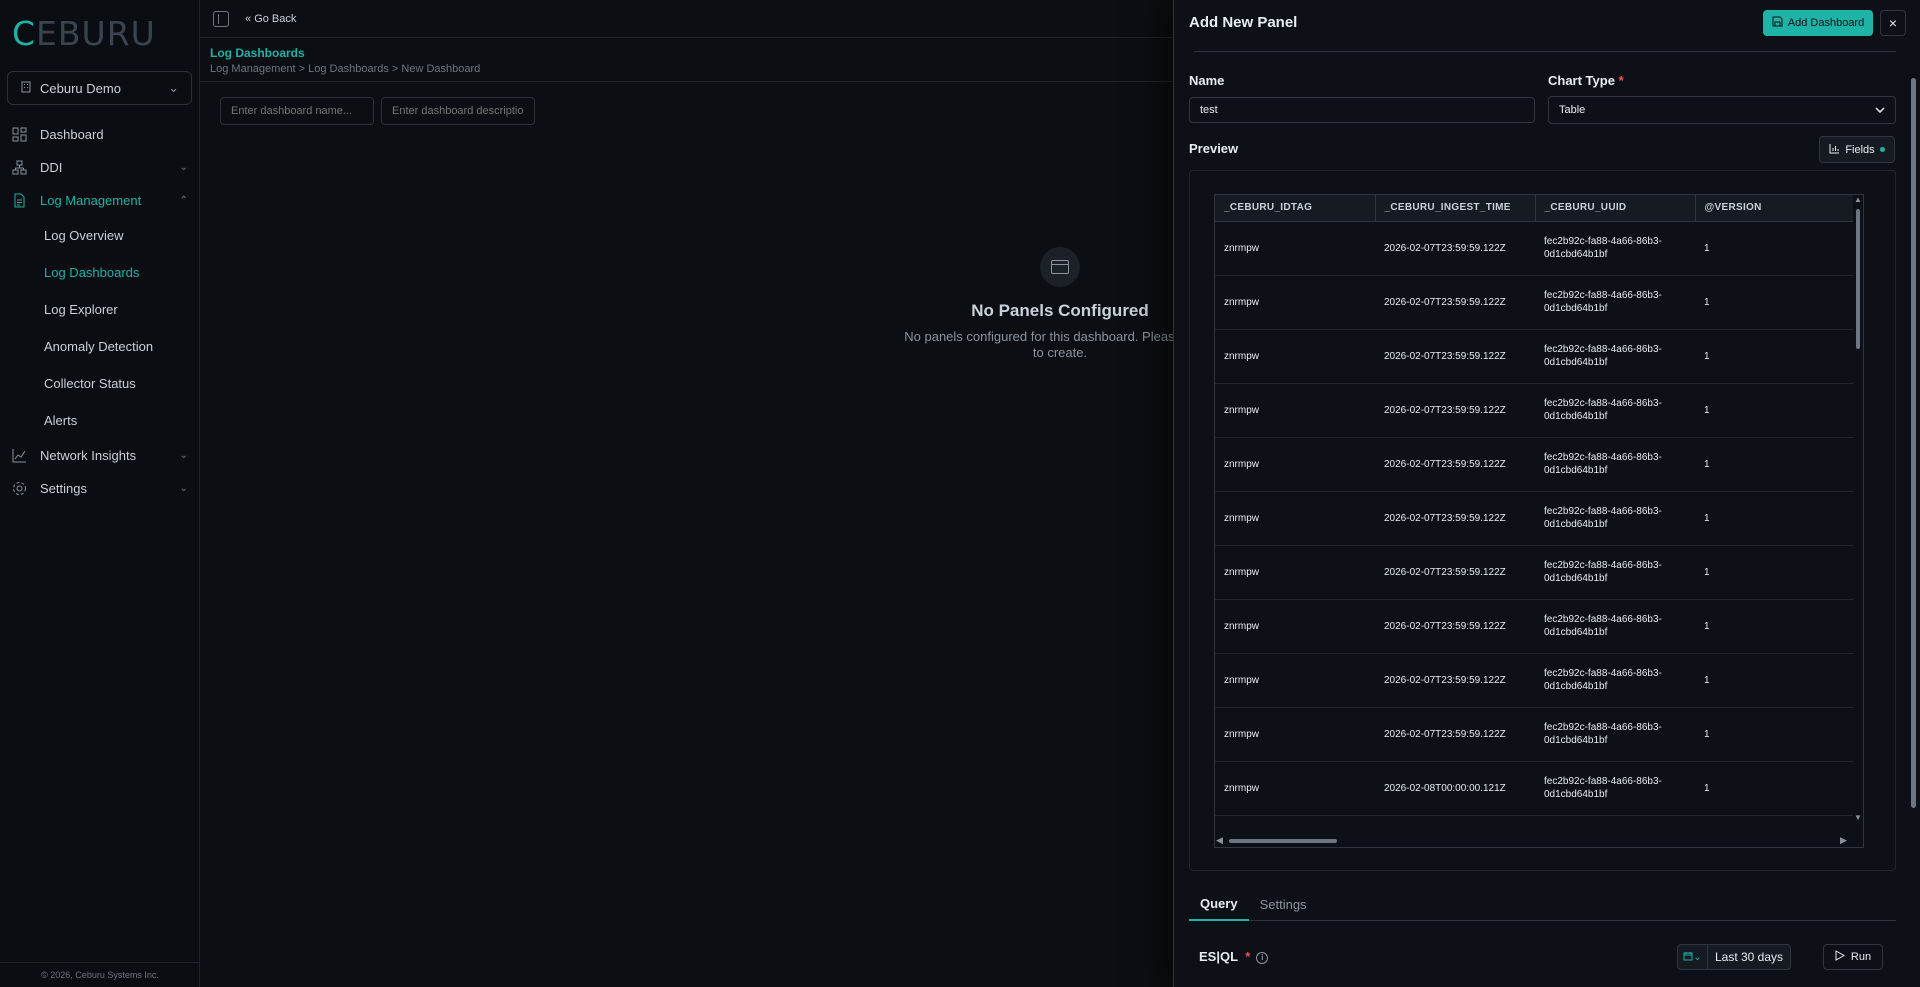 This screenshot has height=987, width=1920. Describe the element at coordinates (100, 420) in the screenshot. I see `sidebar-subitem-alerts: Alerts` at that location.